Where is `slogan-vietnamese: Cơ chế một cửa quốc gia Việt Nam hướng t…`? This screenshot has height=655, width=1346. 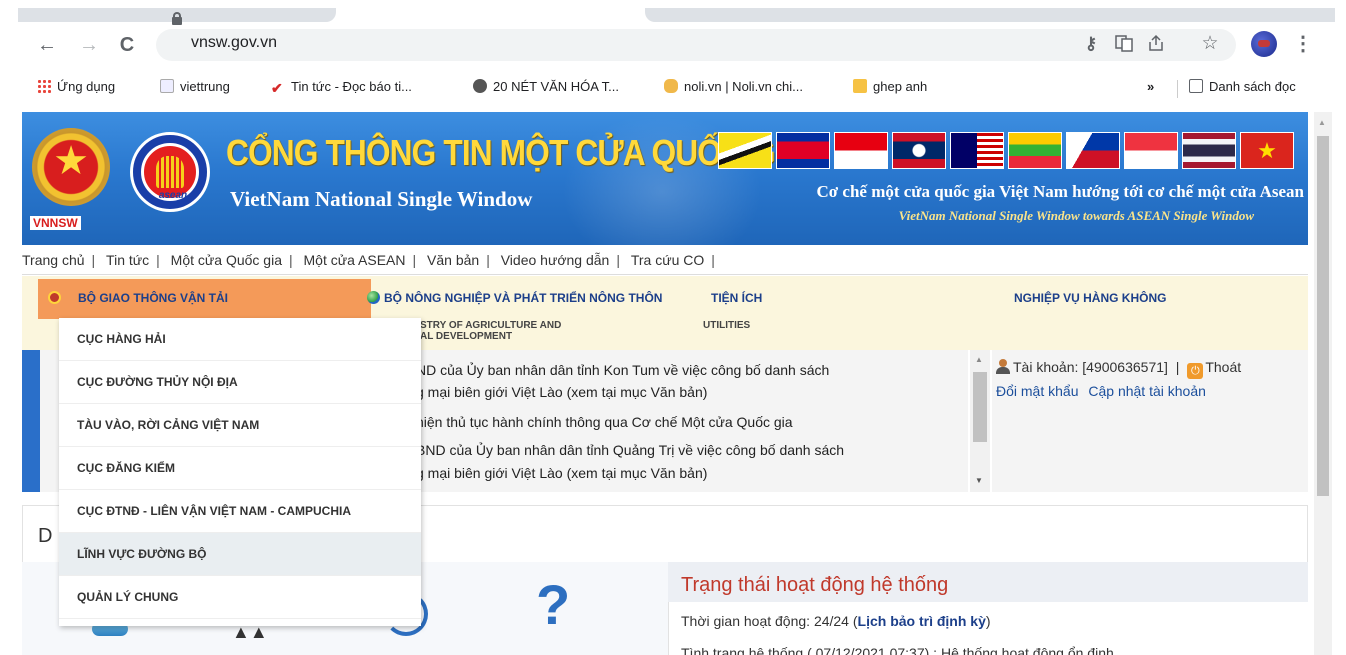
slogan-vietnamese: Cơ chế một cửa quốc gia Việt Nam hướng t… is located at coordinates (1060, 191).